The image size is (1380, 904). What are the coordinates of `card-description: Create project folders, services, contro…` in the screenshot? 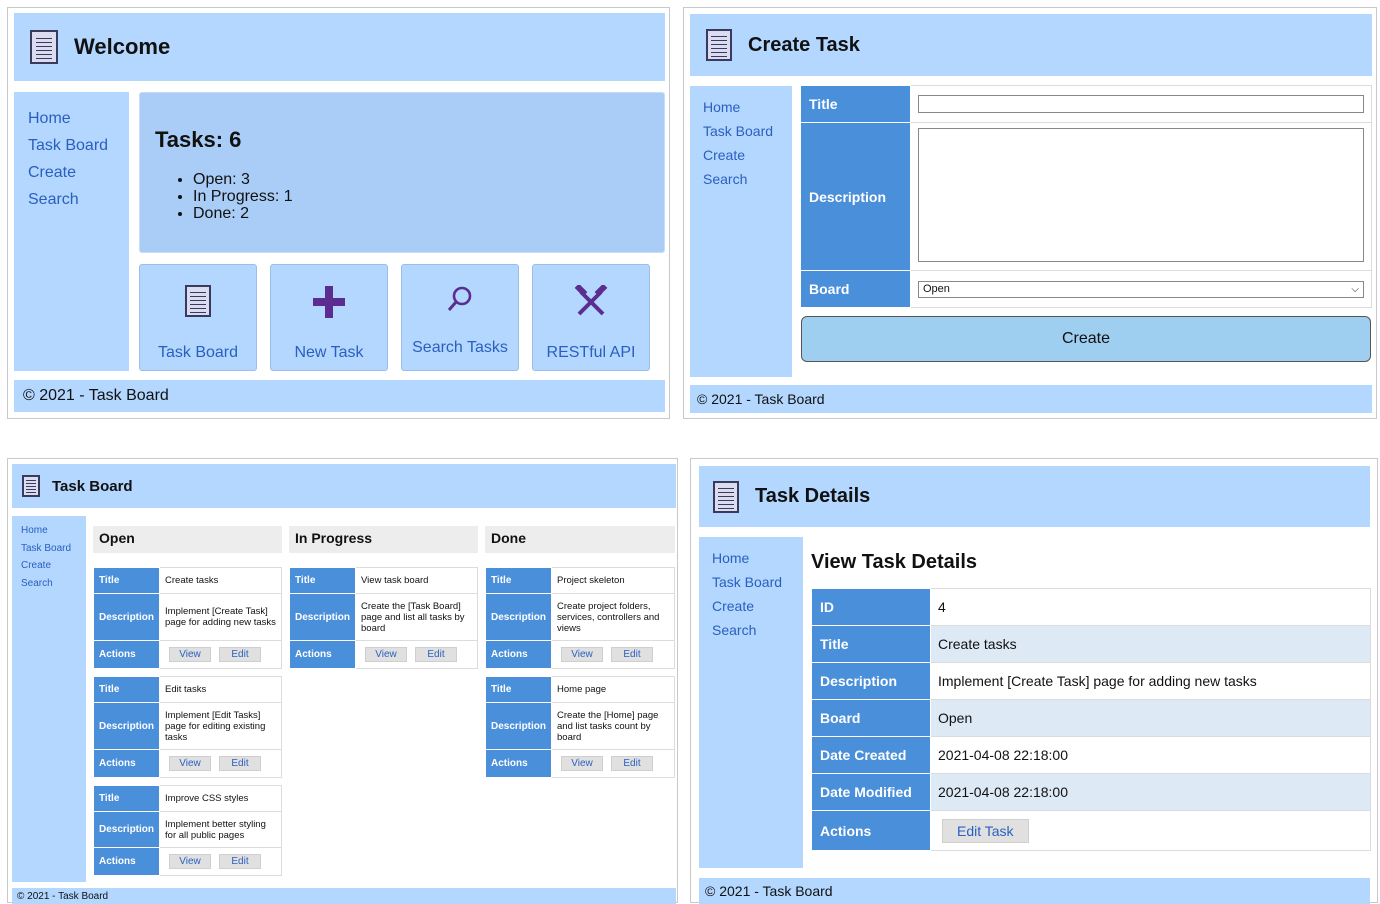 It's located at (613, 617).